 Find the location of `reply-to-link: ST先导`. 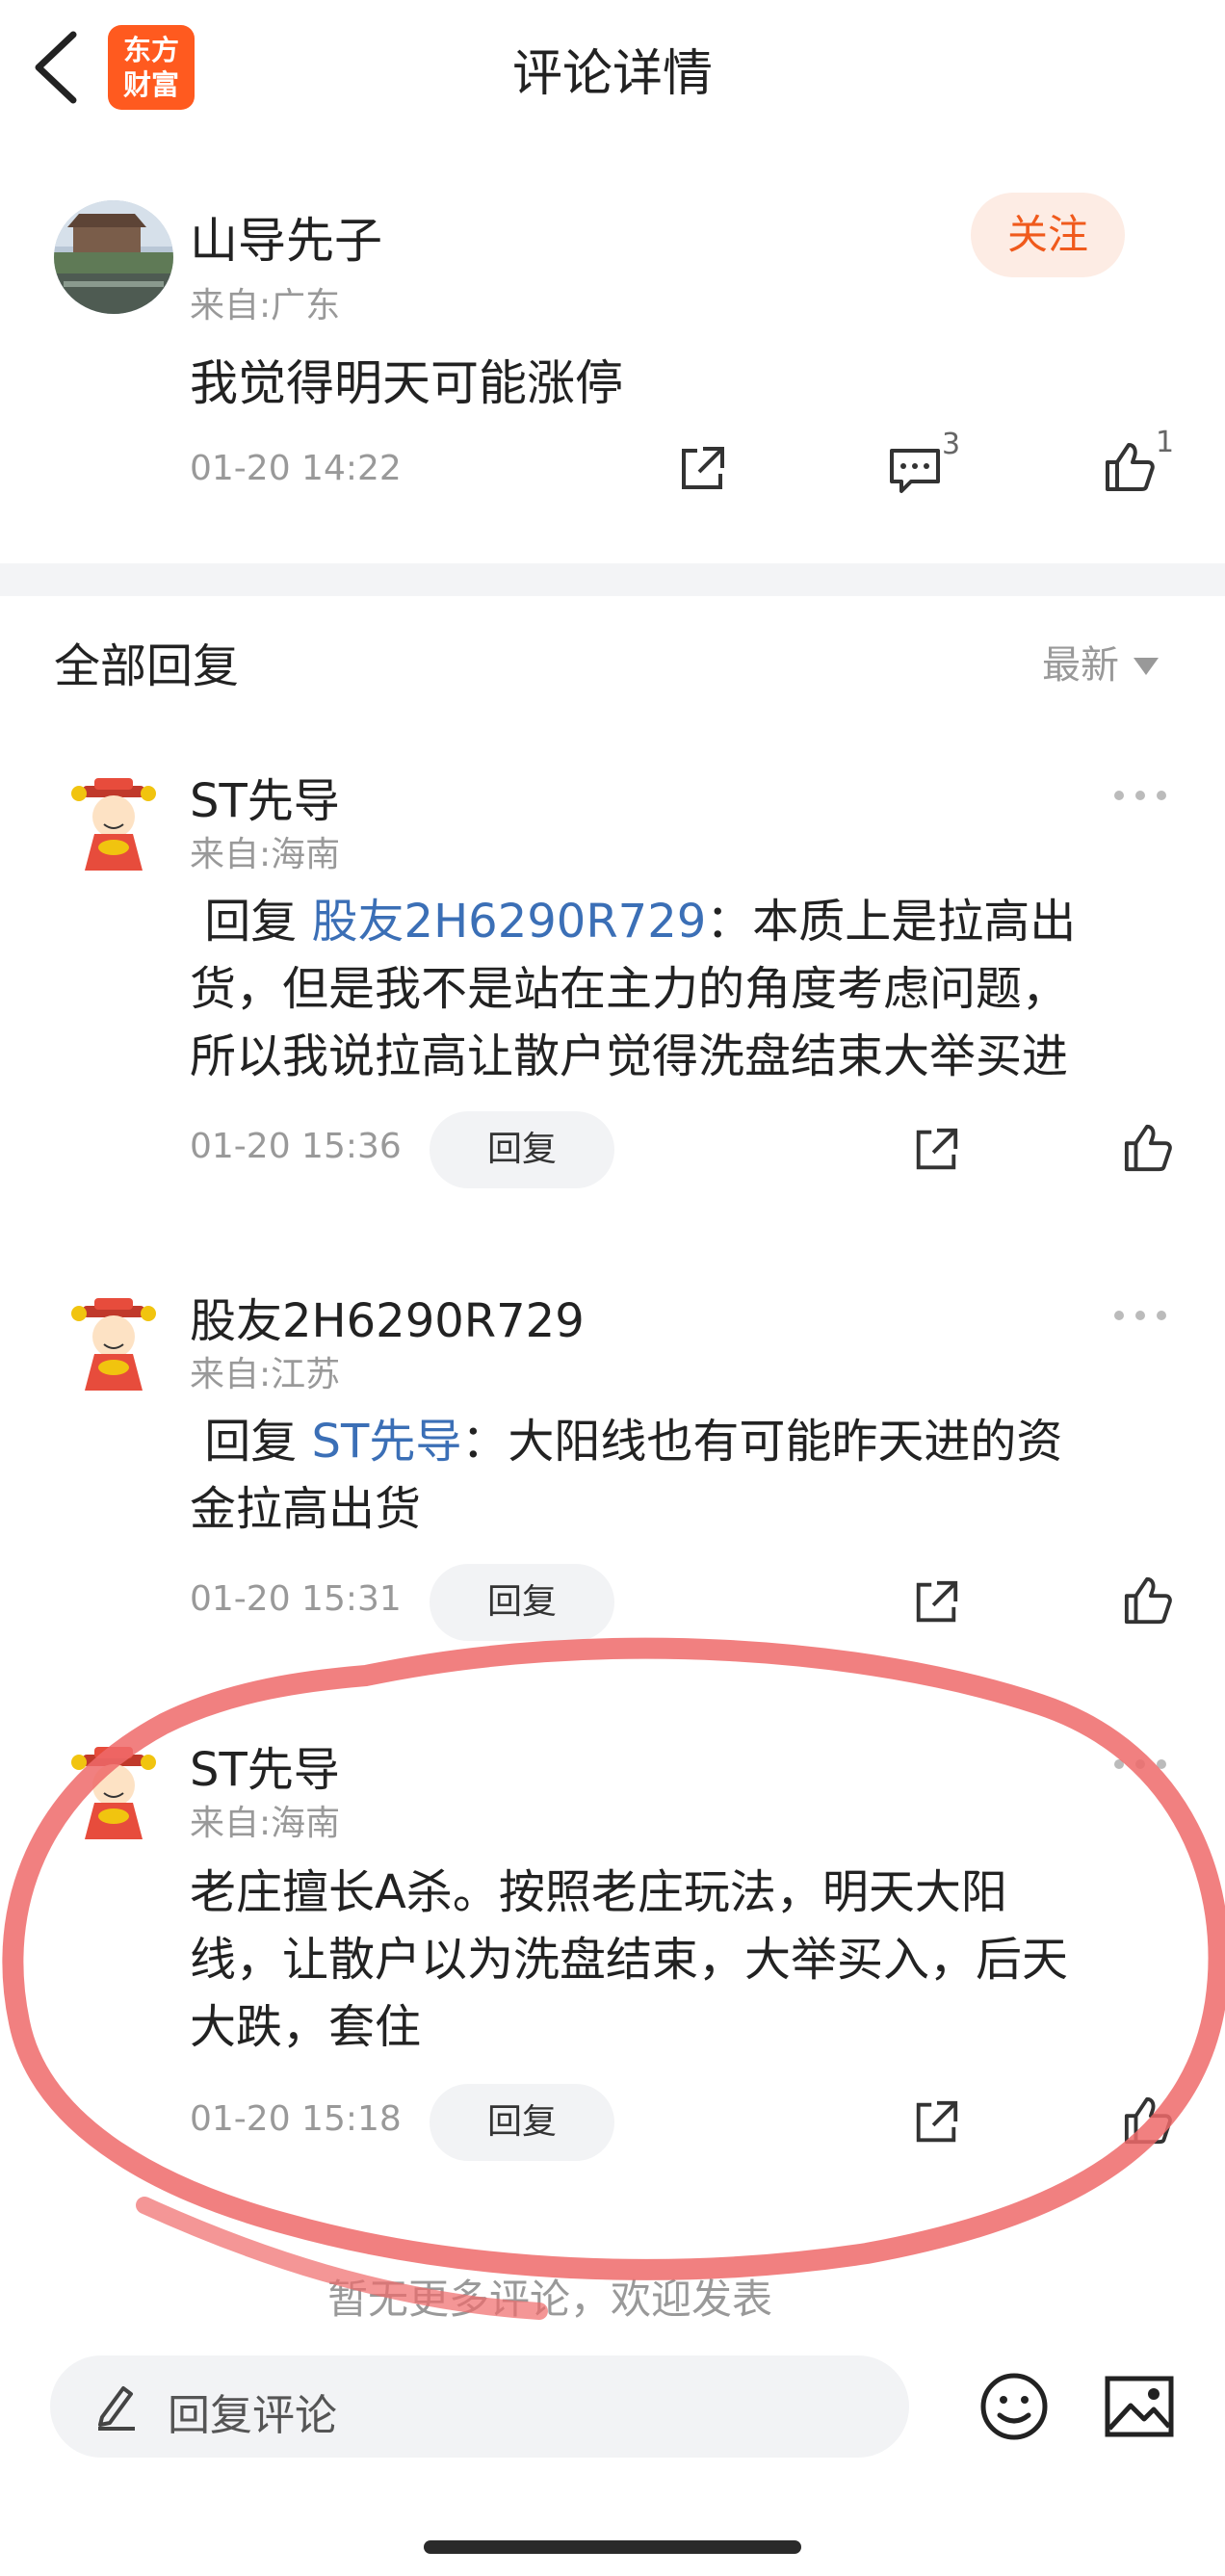

reply-to-link: ST先导 is located at coordinates (387, 1442).